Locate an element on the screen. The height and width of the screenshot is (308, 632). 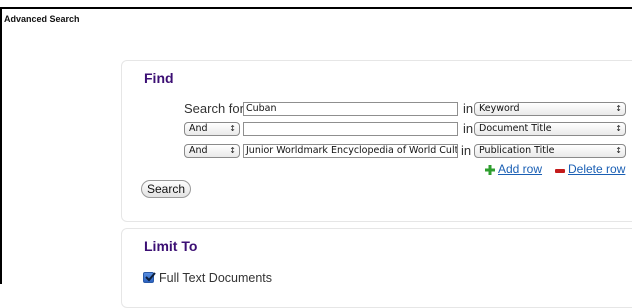
operator-select-3-value: And is located at coordinates (198, 150).